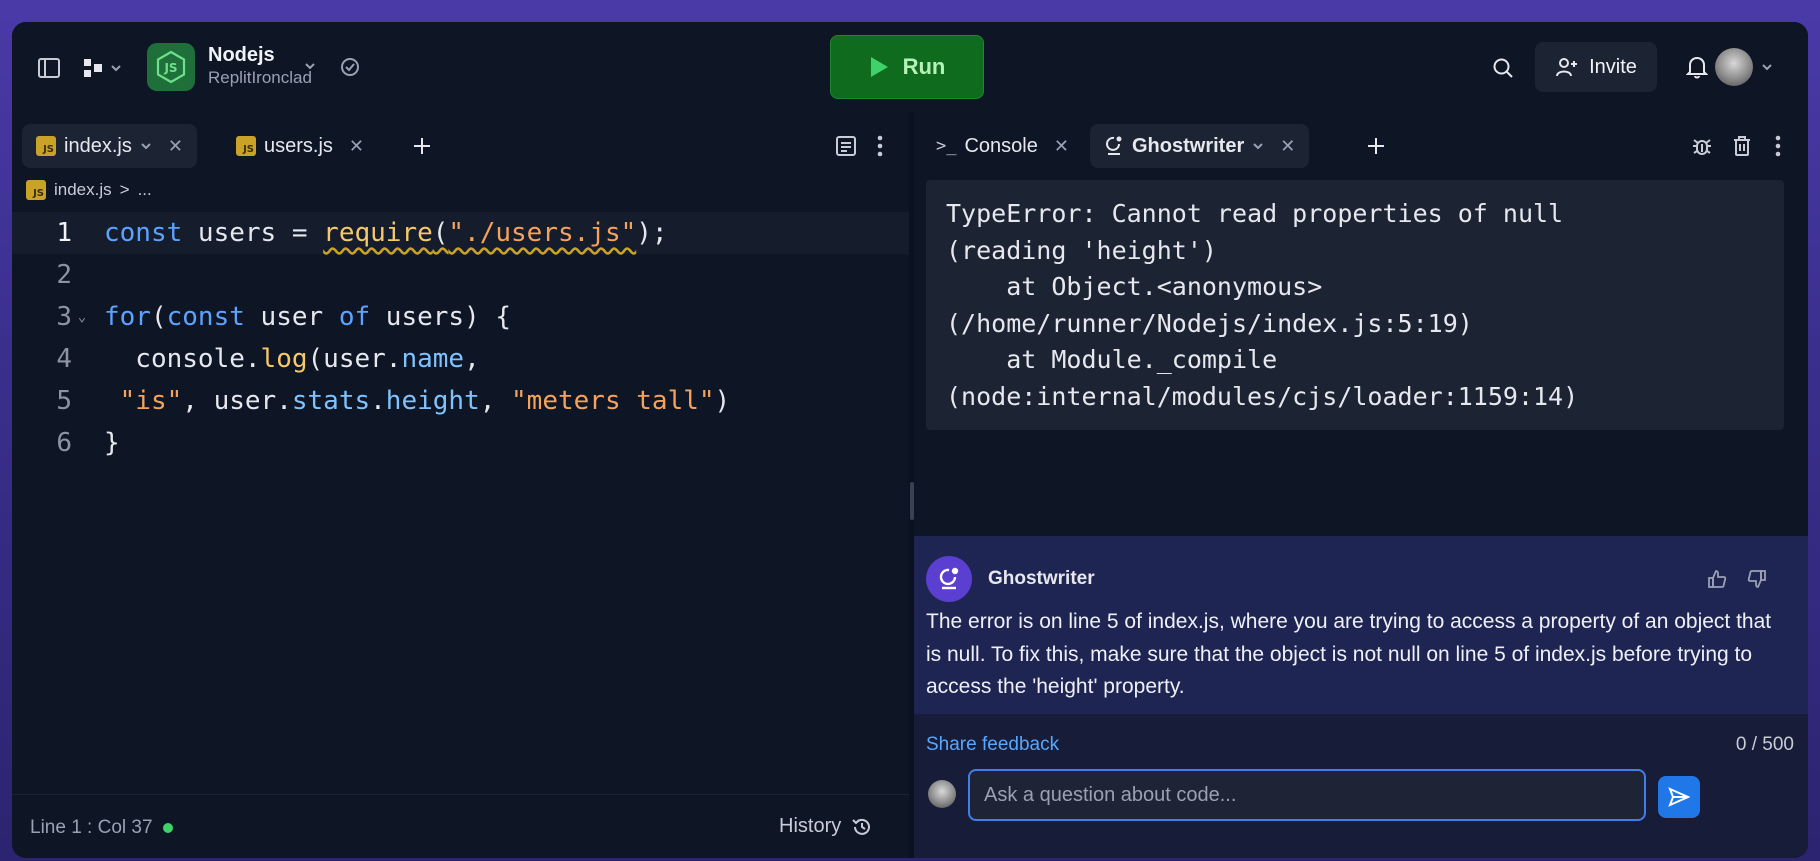 Image resolution: width=1820 pixels, height=861 pixels. What do you see at coordinates (432, 401) in the screenshot?
I see `property: height` at bounding box center [432, 401].